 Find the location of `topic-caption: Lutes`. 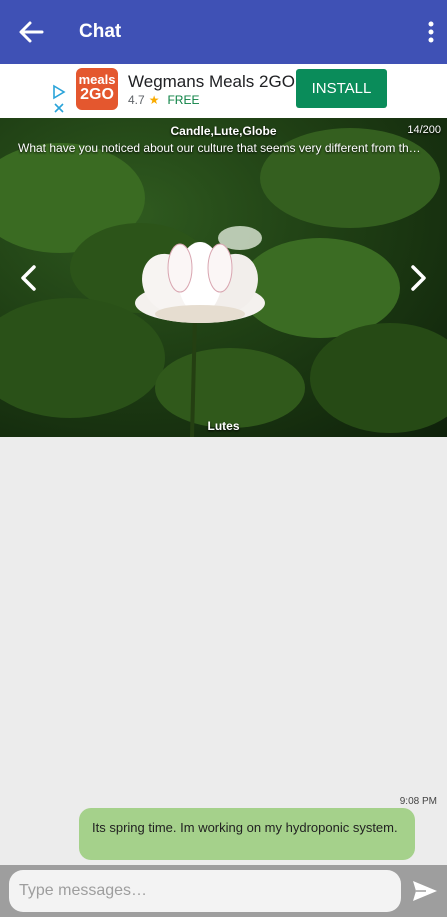

topic-caption: Lutes is located at coordinates (223, 426).